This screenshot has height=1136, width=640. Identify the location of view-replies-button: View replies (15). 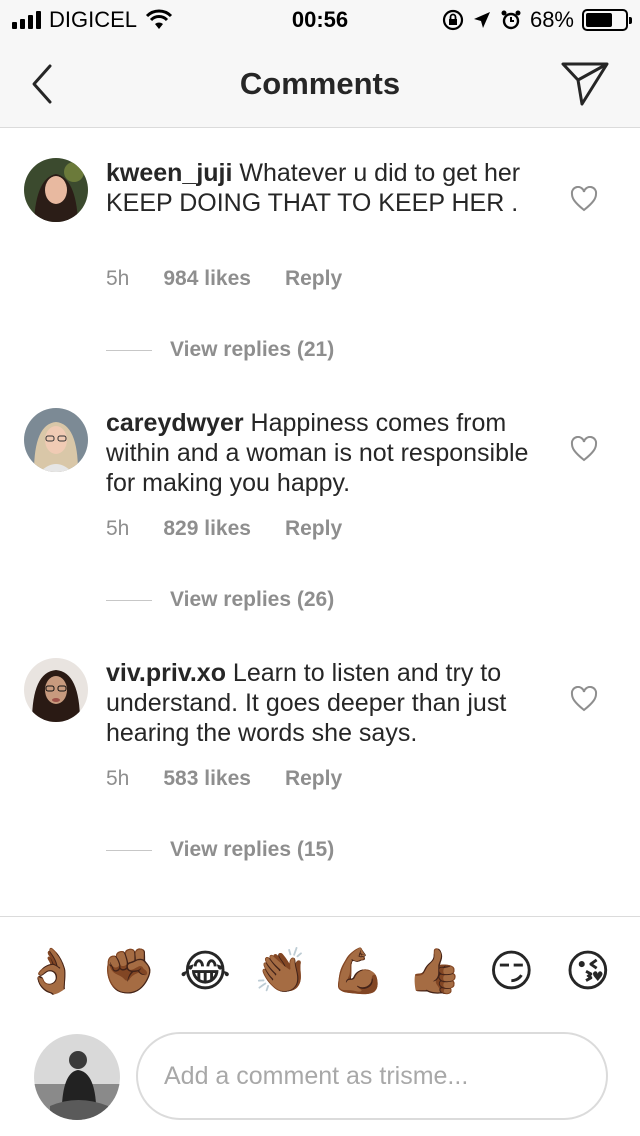
(220, 850).